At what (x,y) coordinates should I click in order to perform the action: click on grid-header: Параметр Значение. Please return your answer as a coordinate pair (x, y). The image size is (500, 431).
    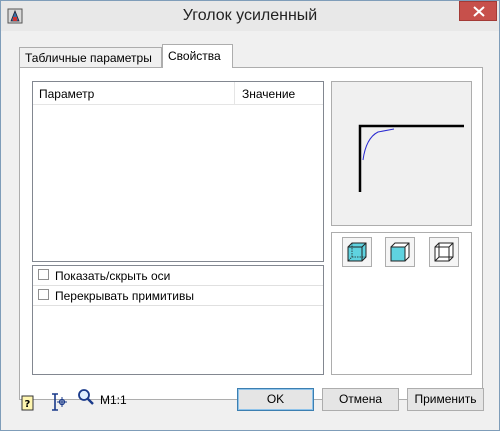
    Looking at the image, I should click on (178, 93).